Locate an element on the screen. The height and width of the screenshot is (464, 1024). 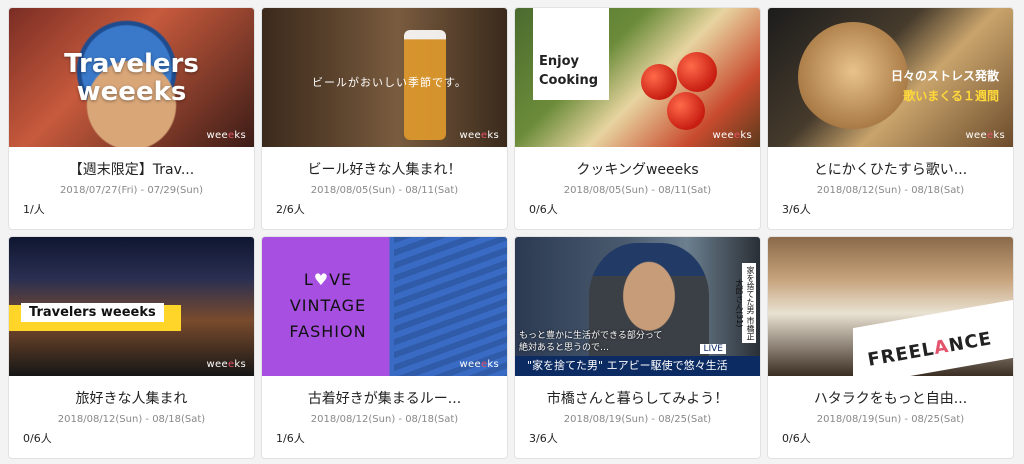
event-thumbnail: L♥VE VINTAGE FASHION weeeks is located at coordinates (384, 306).